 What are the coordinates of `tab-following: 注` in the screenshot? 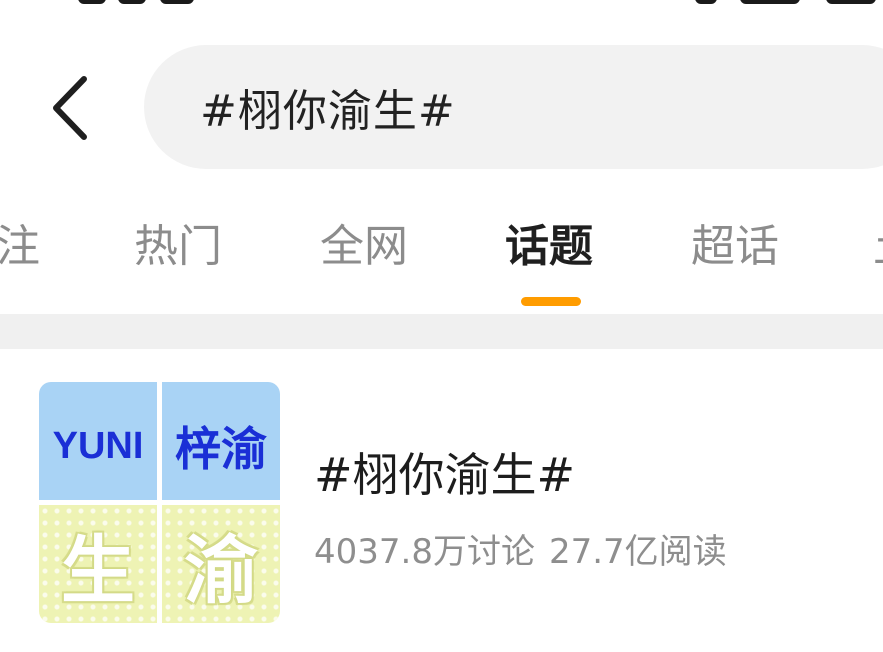 It's located at (20, 247).